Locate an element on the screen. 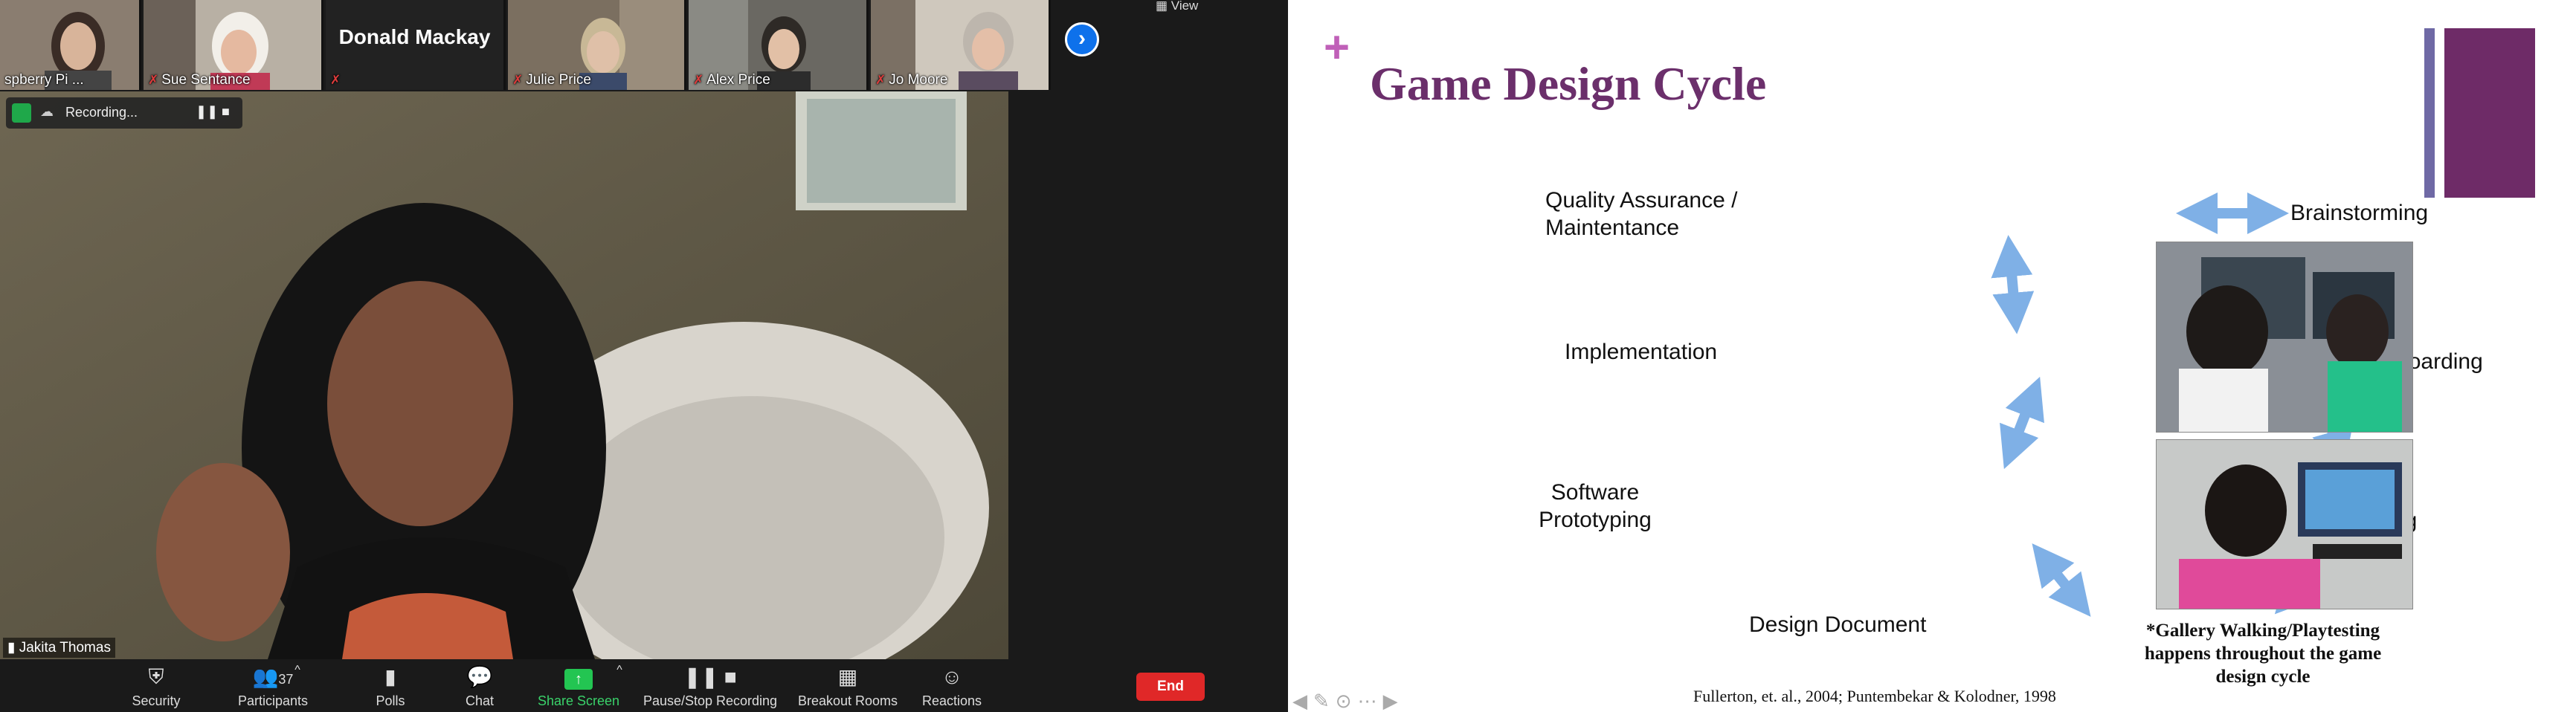  shield-icon: ⛨ is located at coordinates (156, 676).